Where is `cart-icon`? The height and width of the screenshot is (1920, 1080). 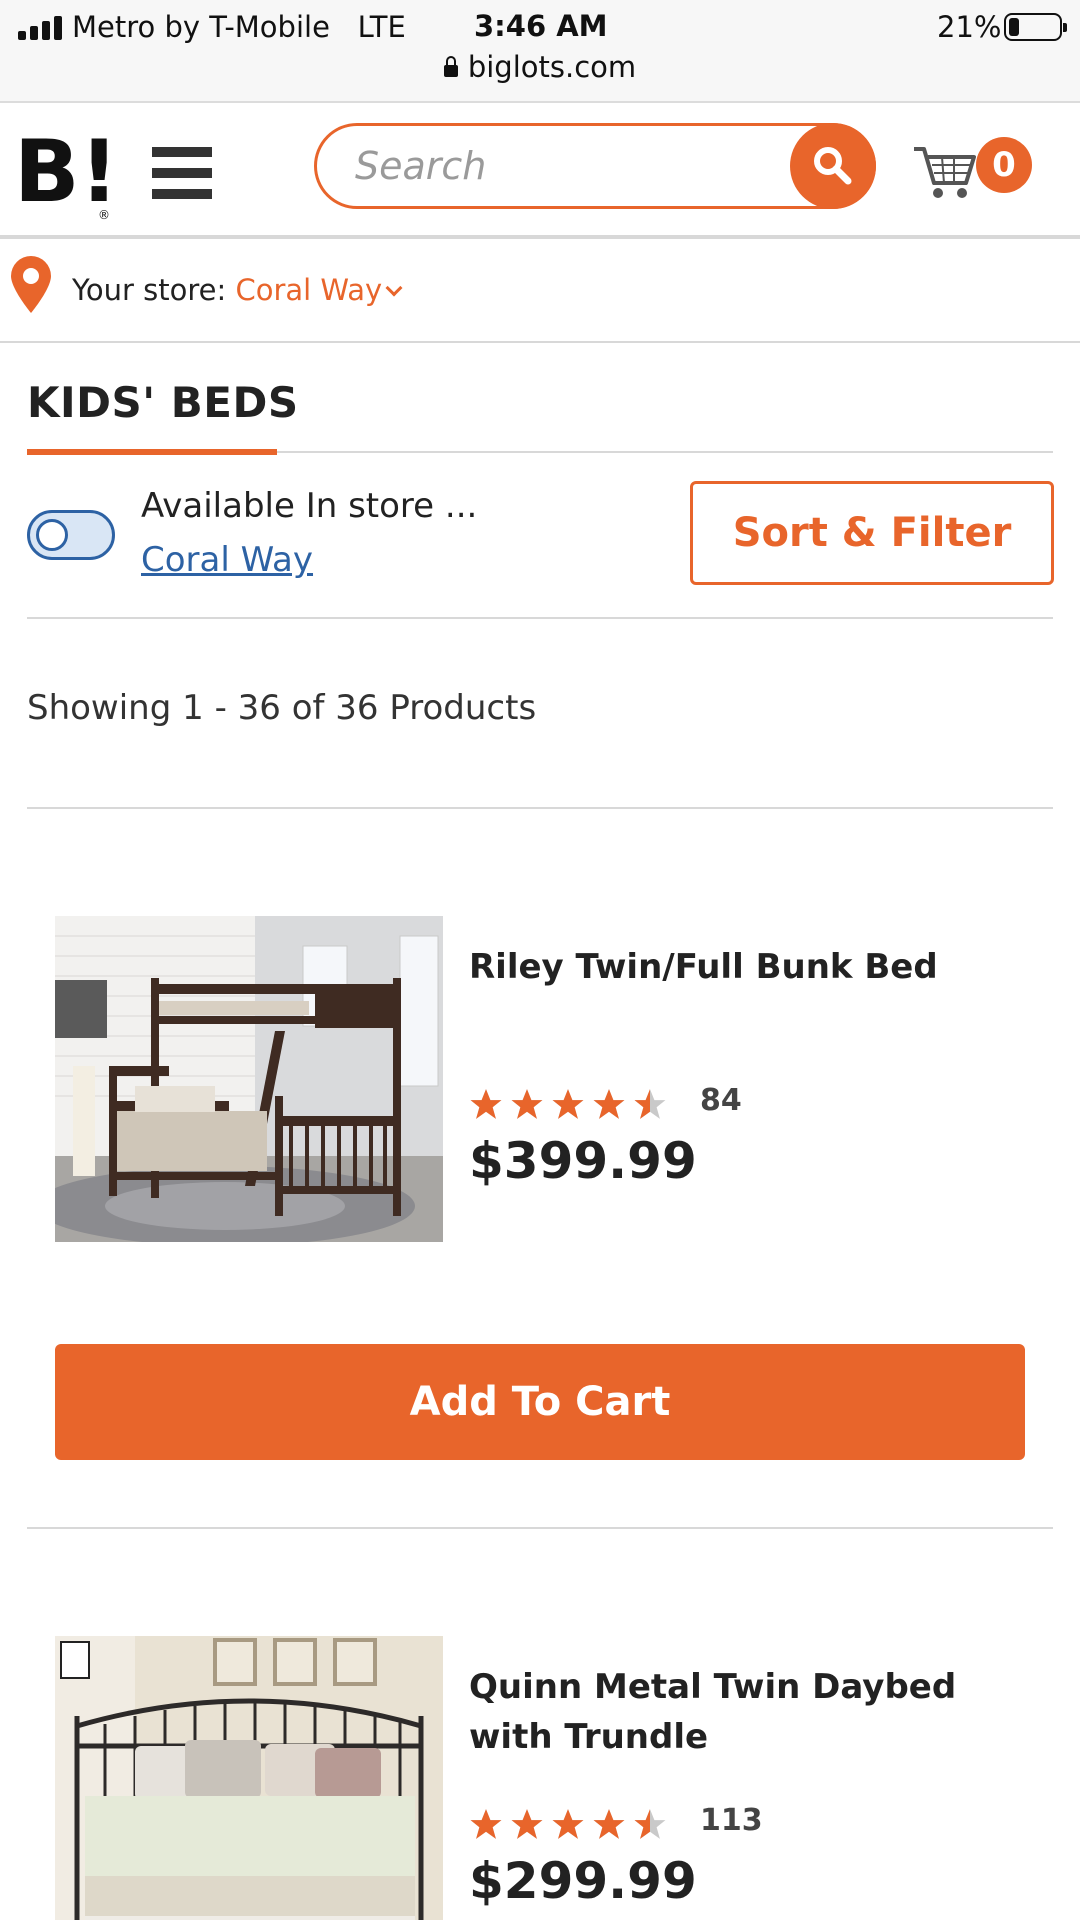
cart-icon is located at coordinates (945, 170).